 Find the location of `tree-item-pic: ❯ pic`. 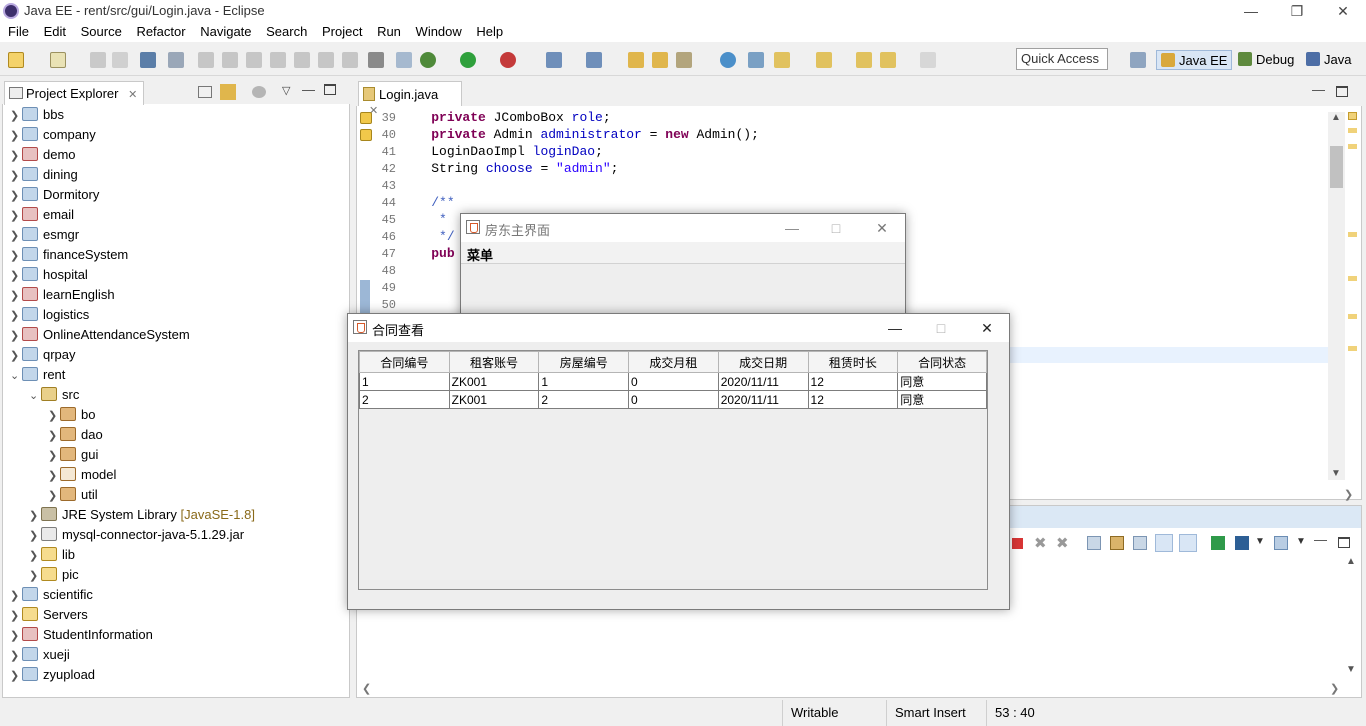

tree-item-pic: ❯ pic is located at coordinates (54, 577).